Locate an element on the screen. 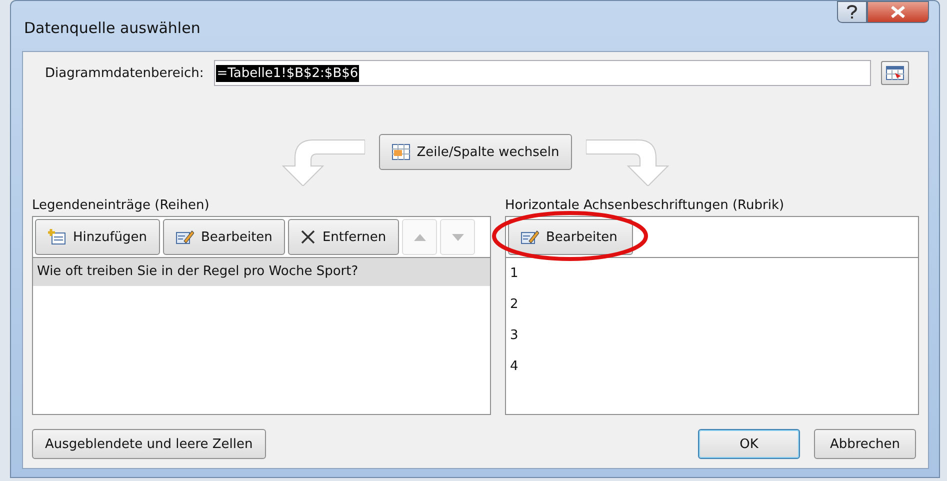 The width and height of the screenshot is (947, 481). remove-icon is located at coordinates (308, 237).